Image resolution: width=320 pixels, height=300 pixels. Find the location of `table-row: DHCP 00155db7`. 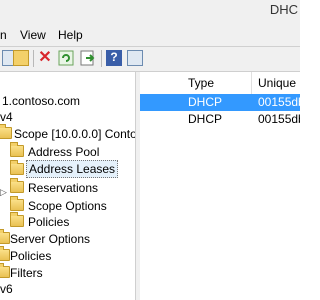

table-row: DHCP 00155db7 is located at coordinates (220, 119).